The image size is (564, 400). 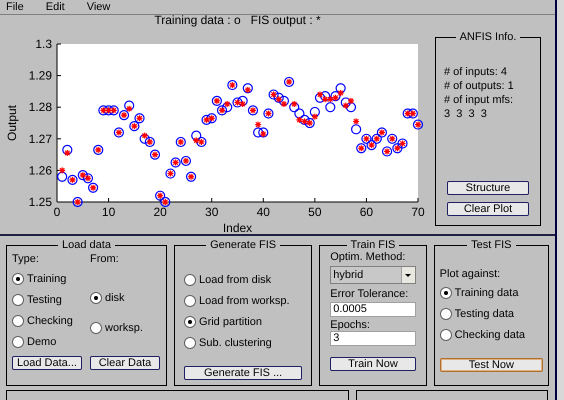 I want to click on x-tick-label: 0, so click(x=57, y=212).